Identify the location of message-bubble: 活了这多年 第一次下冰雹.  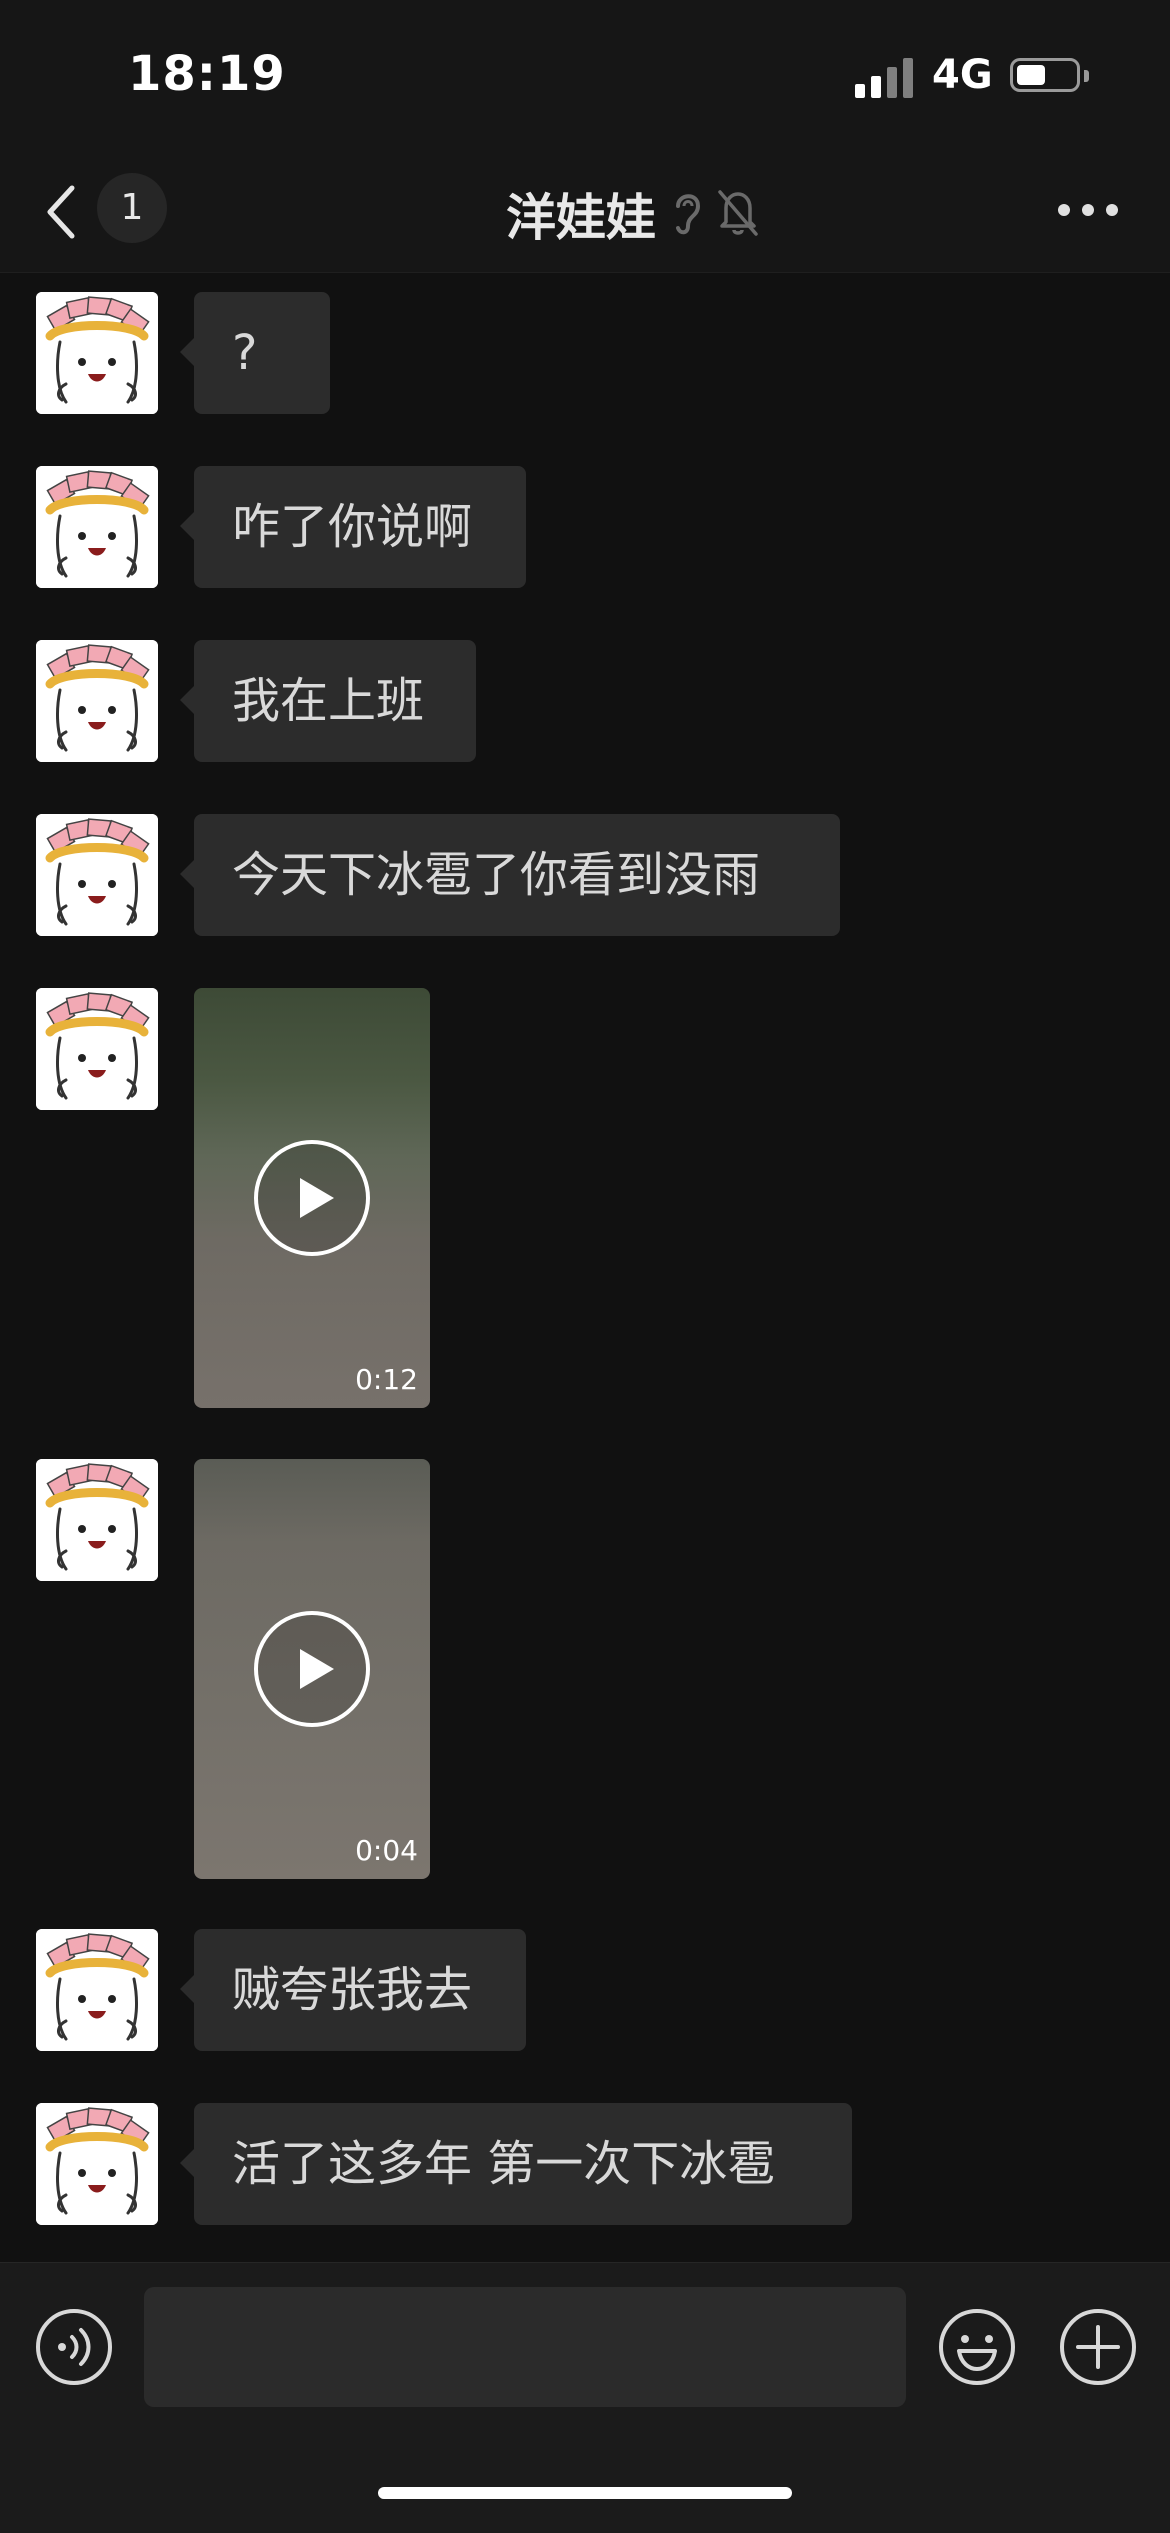
(516, 2164).